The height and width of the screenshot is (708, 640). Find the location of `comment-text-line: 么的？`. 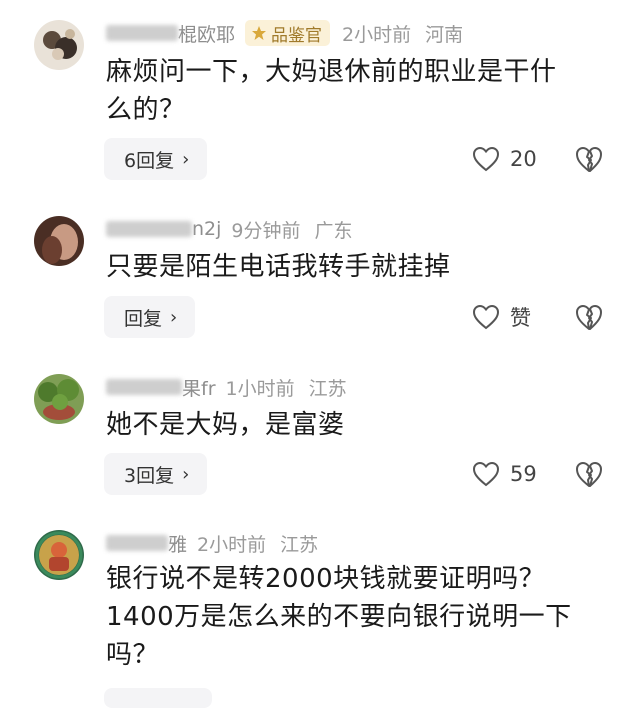

comment-text-line: 么的？ is located at coordinates (146, 110).